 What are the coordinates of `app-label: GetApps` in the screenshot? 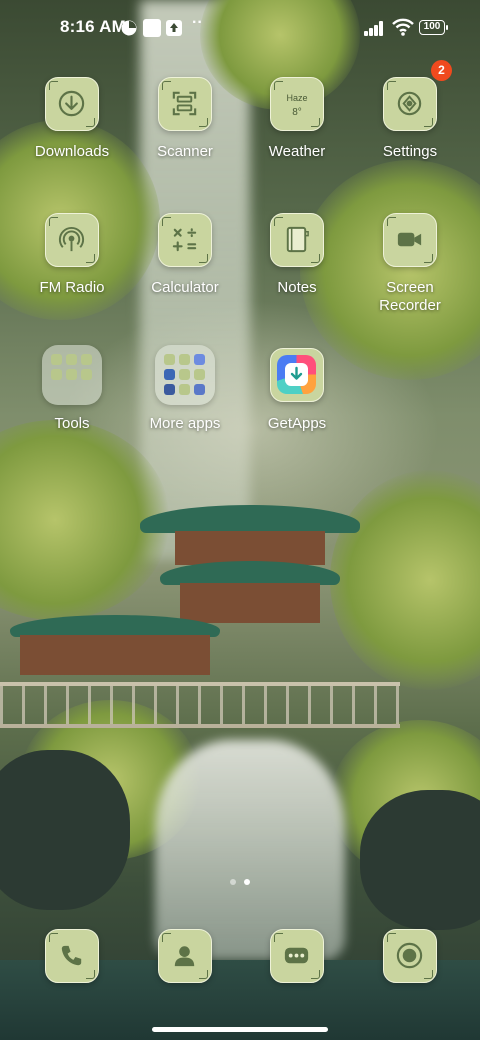 It's located at (297, 423).